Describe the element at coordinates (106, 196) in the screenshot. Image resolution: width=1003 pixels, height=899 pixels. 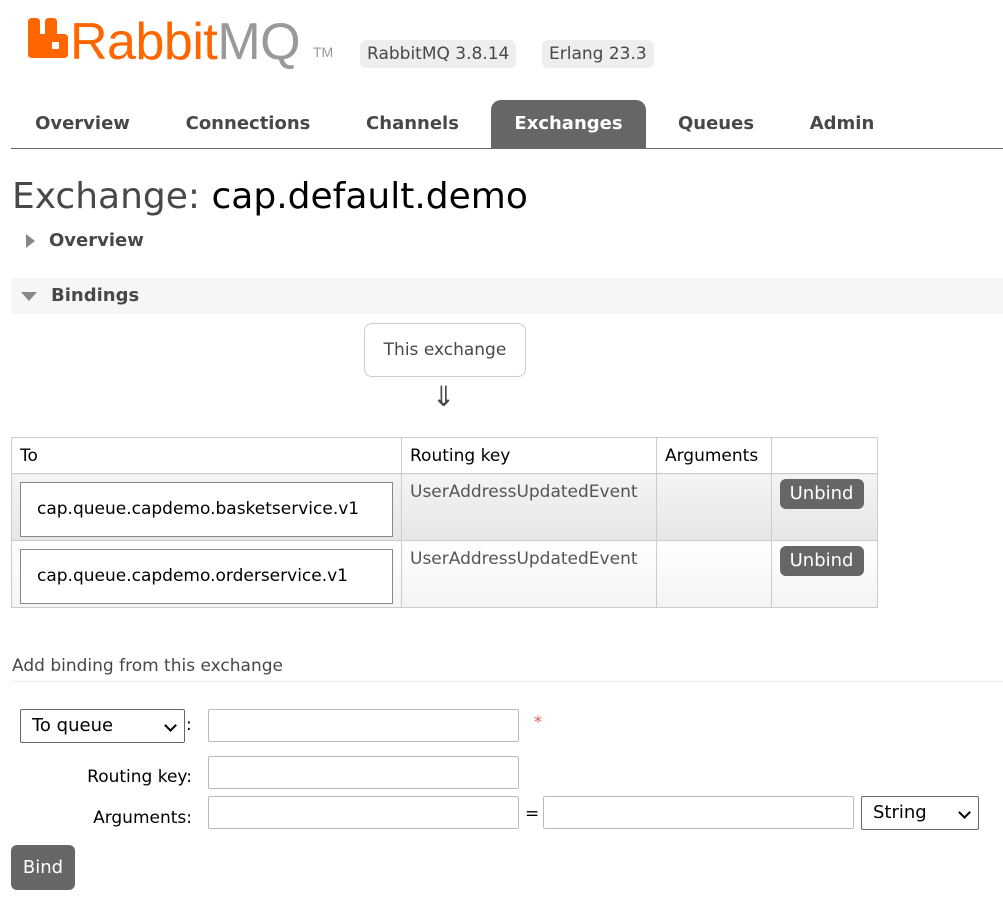
I see `page-title-prefix: Exchange:` at that location.